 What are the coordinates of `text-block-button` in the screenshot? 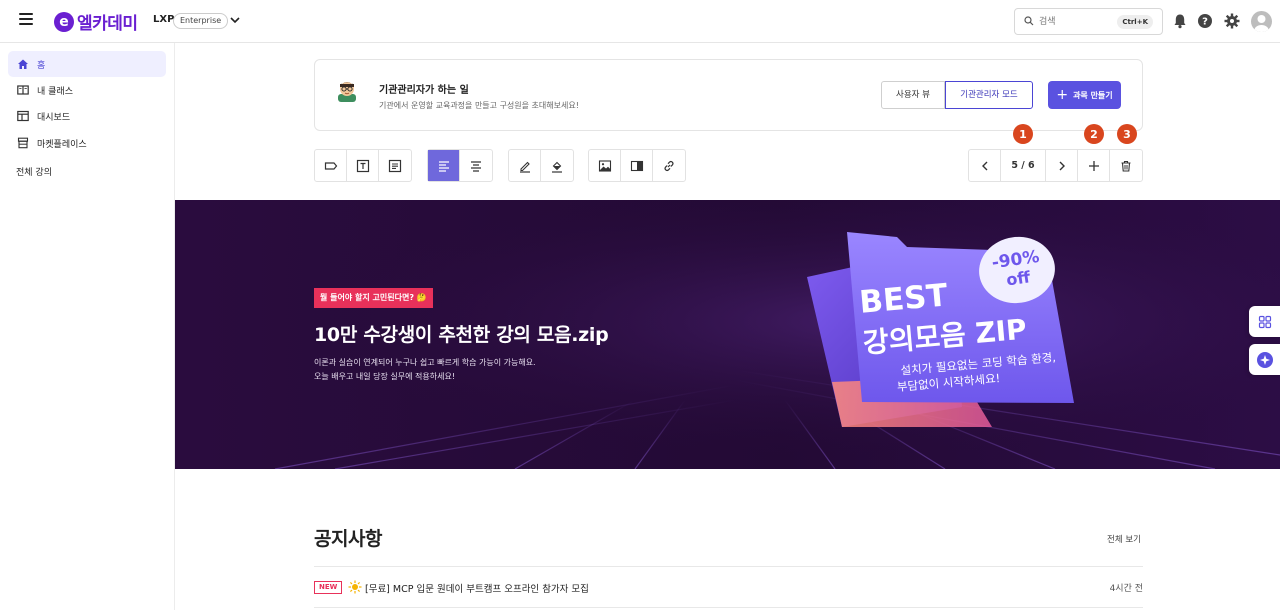 It's located at (363, 165).